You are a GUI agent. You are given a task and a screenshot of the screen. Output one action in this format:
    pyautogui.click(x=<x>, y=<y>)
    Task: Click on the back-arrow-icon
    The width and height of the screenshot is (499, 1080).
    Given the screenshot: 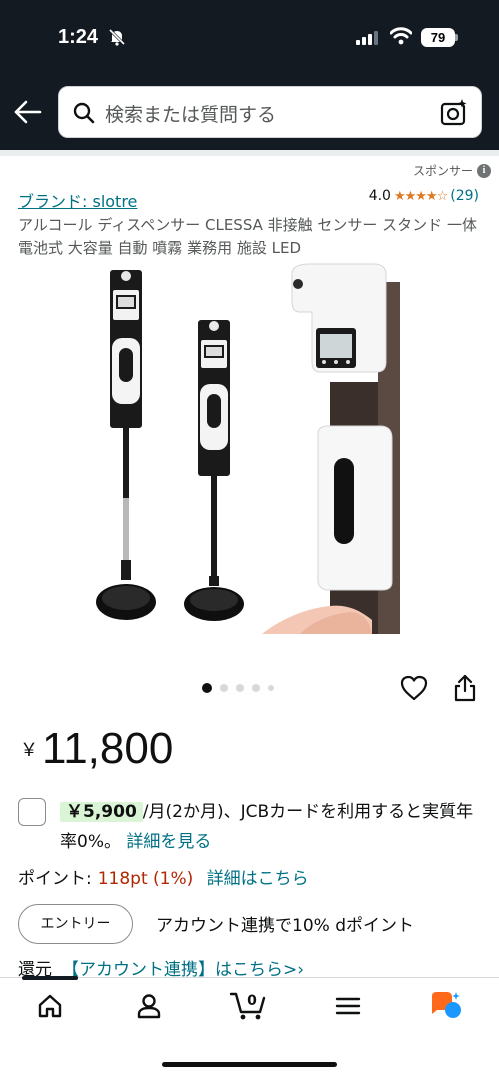 What is the action you would take?
    pyautogui.click(x=28, y=114)
    